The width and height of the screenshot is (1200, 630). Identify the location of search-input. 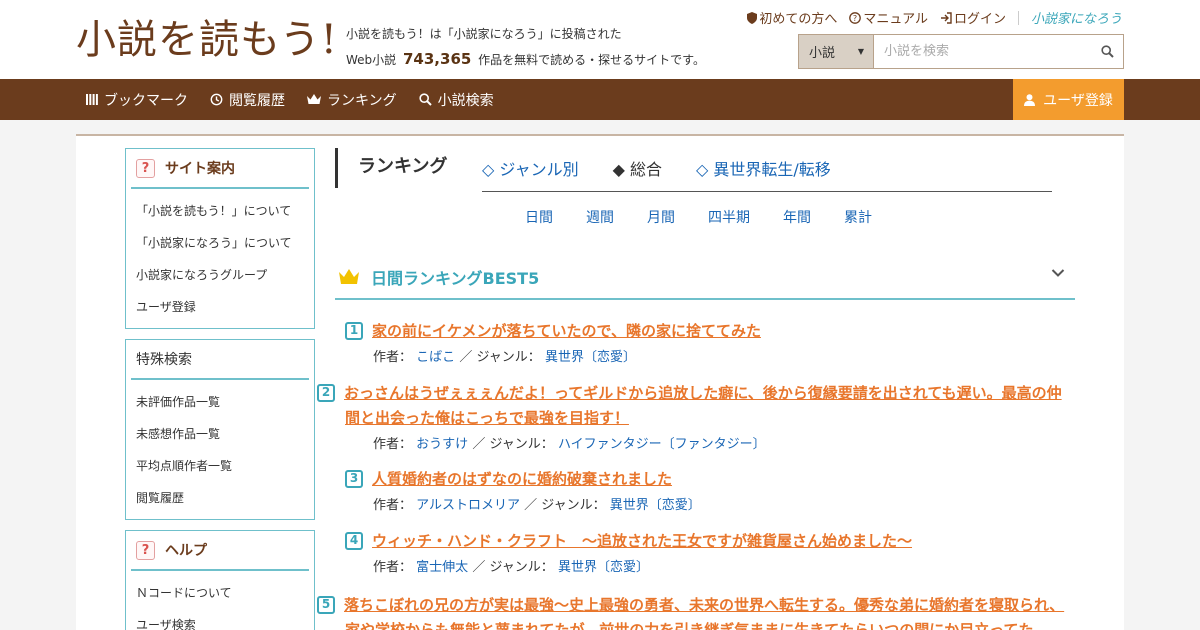
(982, 51).